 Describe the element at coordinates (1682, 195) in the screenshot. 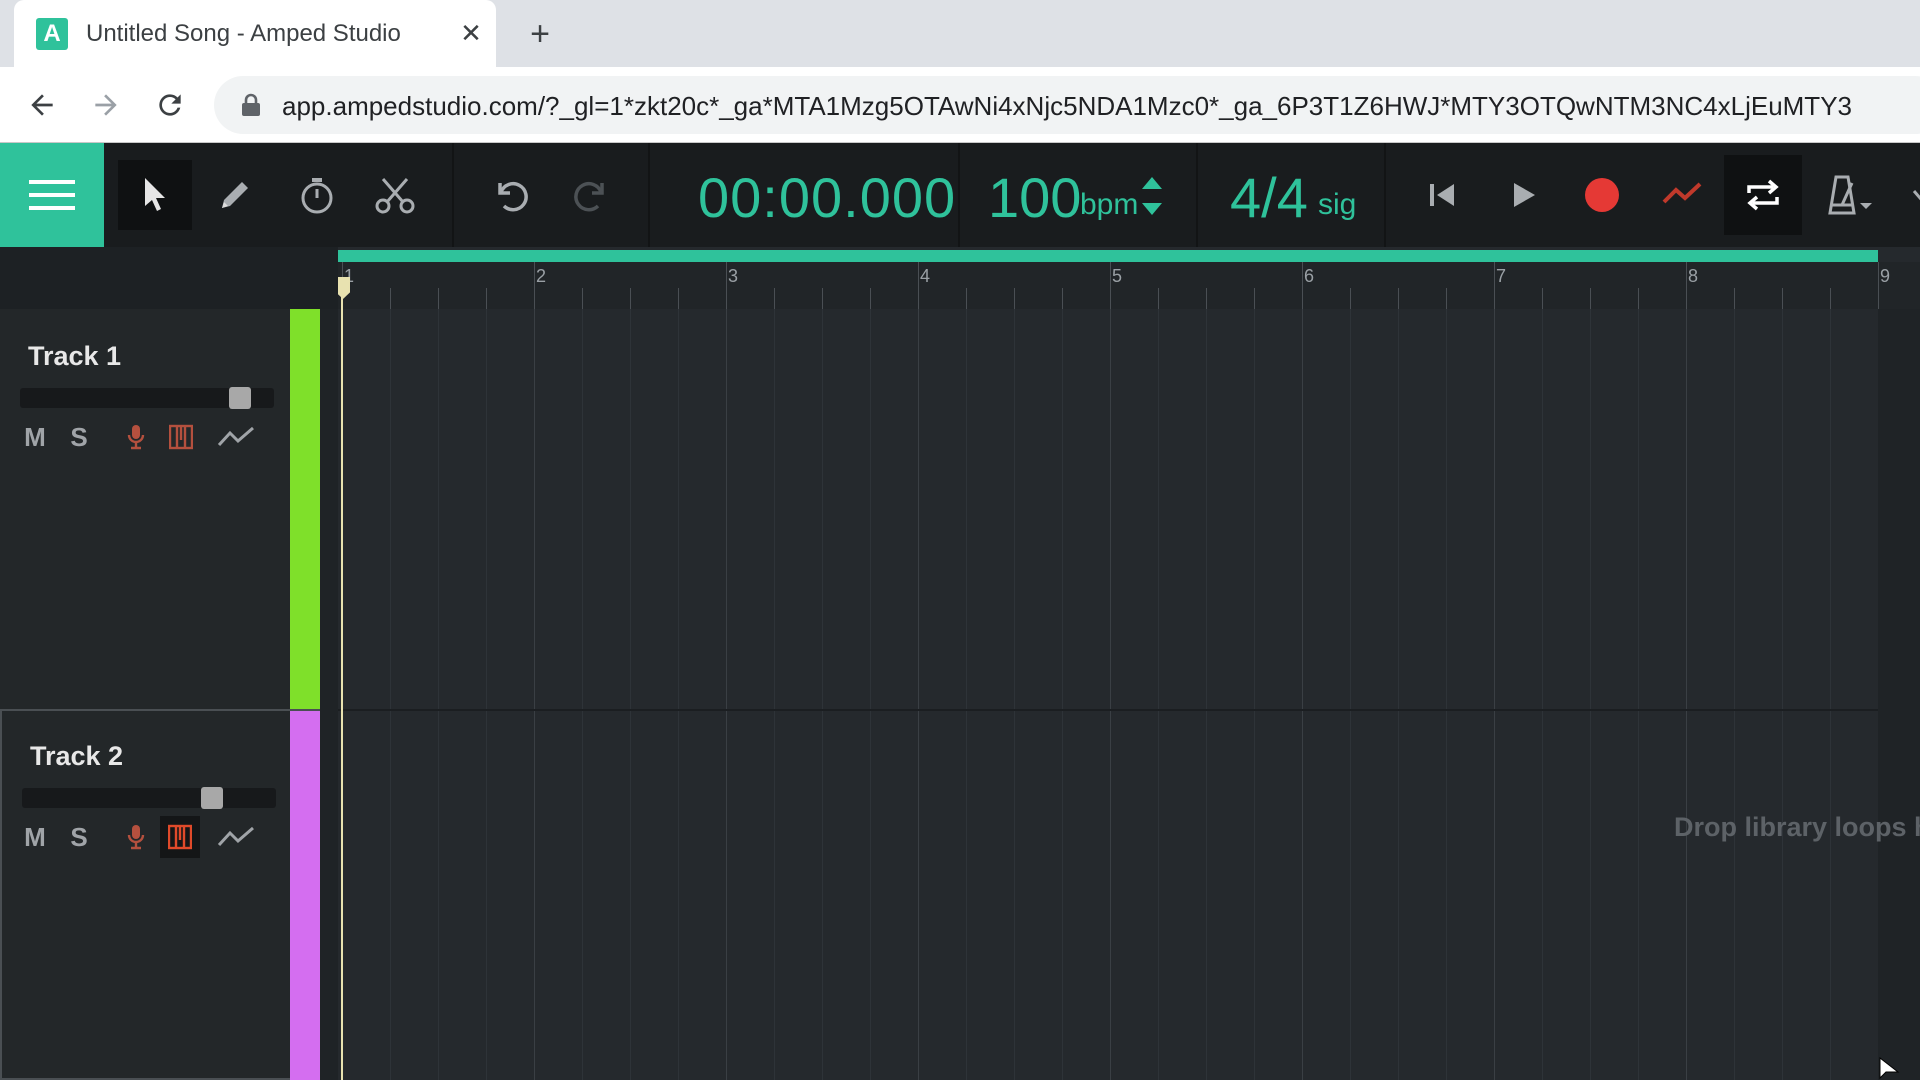

I see `automation-record-icon` at that location.